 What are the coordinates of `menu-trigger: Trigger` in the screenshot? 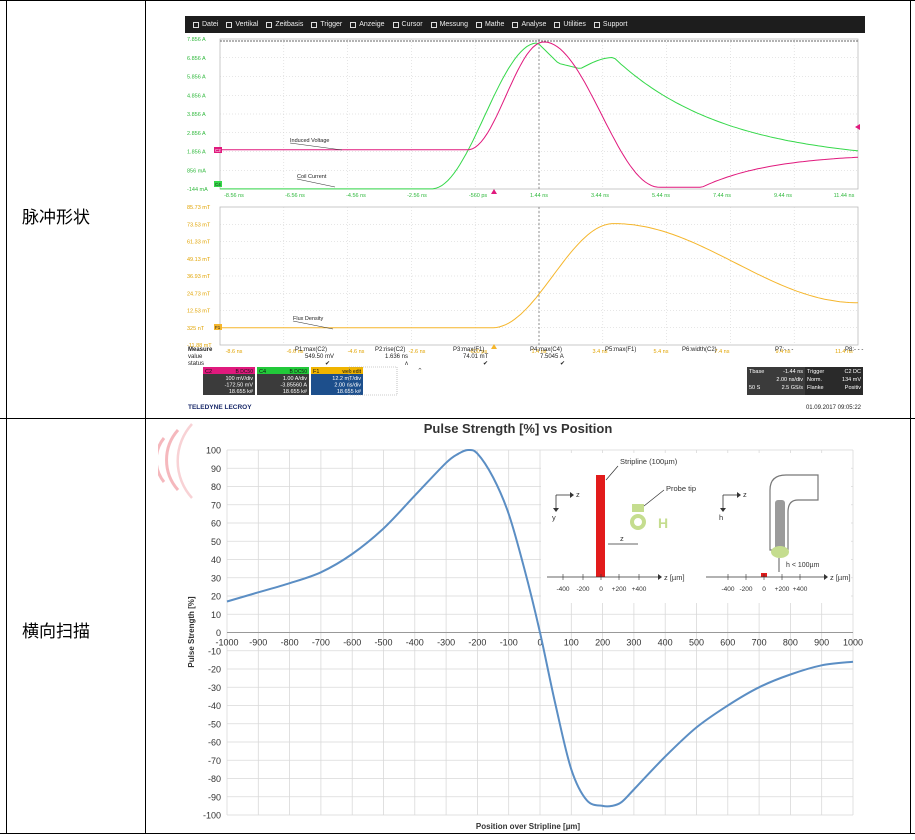 It's located at (326, 24).